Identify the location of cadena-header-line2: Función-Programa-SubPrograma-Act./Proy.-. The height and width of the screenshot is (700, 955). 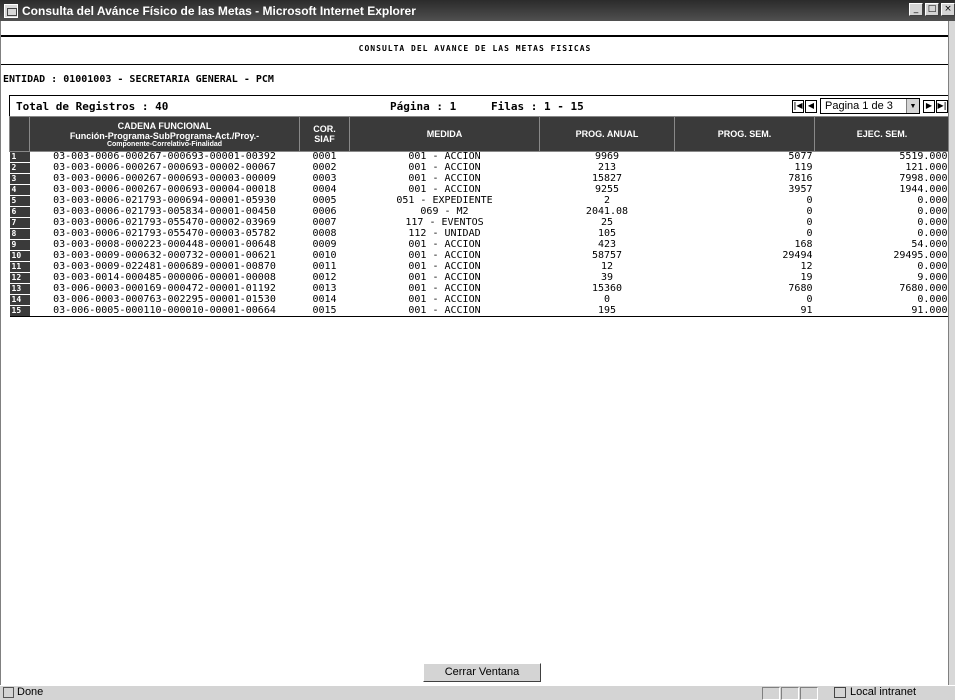
(164, 135).